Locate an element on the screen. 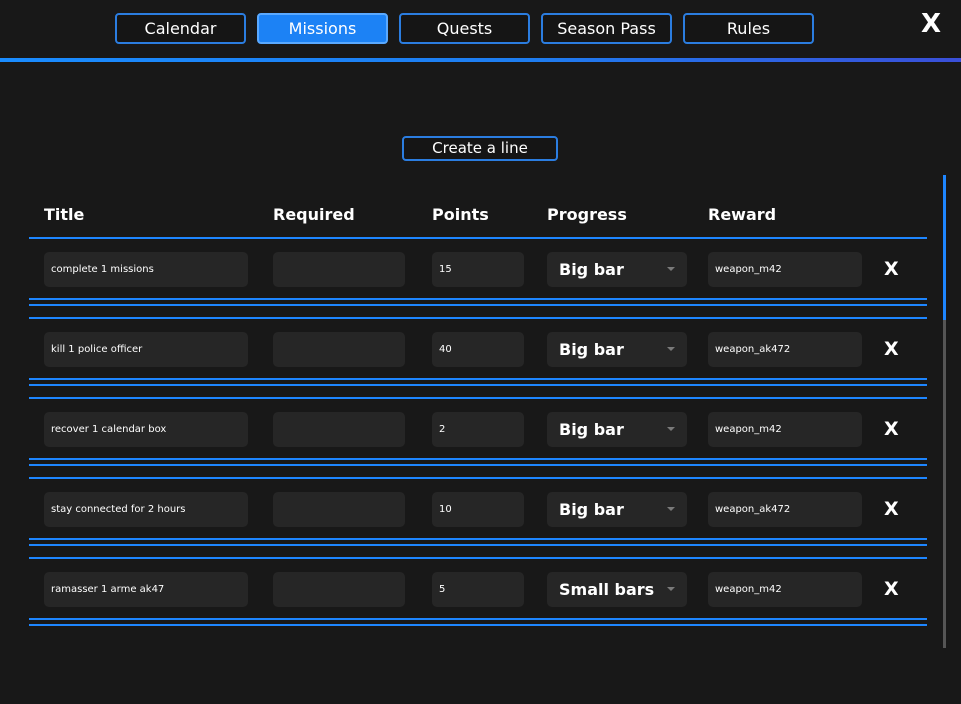 The width and height of the screenshot is (961, 704). close-icon: X is located at coordinates (931, 24).